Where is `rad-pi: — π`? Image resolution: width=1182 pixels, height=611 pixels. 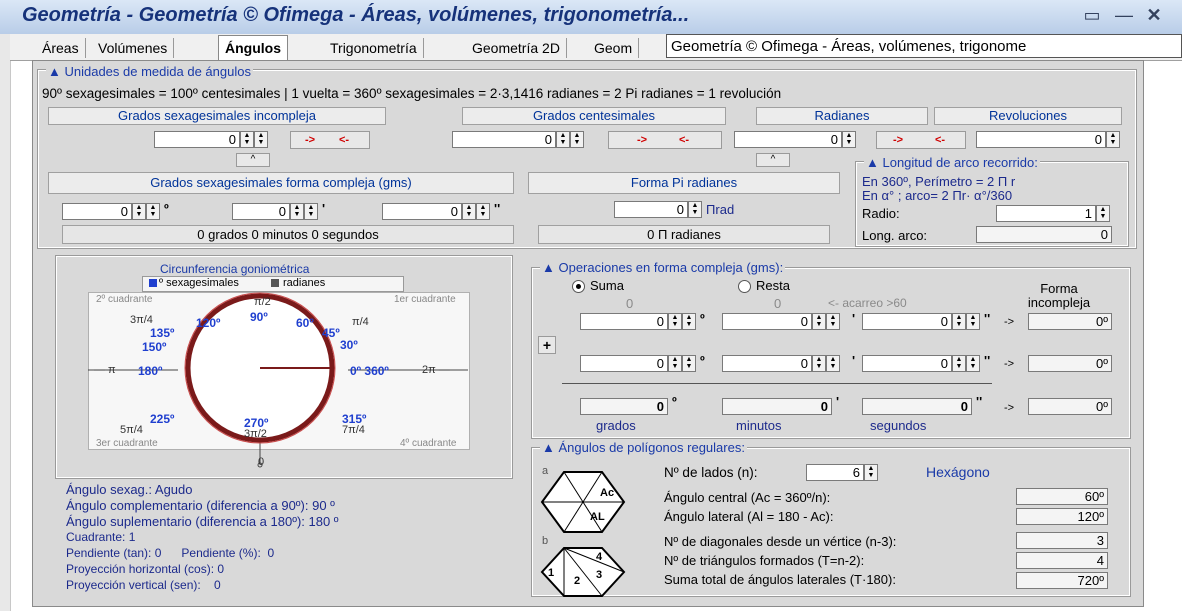 rad-pi: — π is located at coordinates (105, 370).